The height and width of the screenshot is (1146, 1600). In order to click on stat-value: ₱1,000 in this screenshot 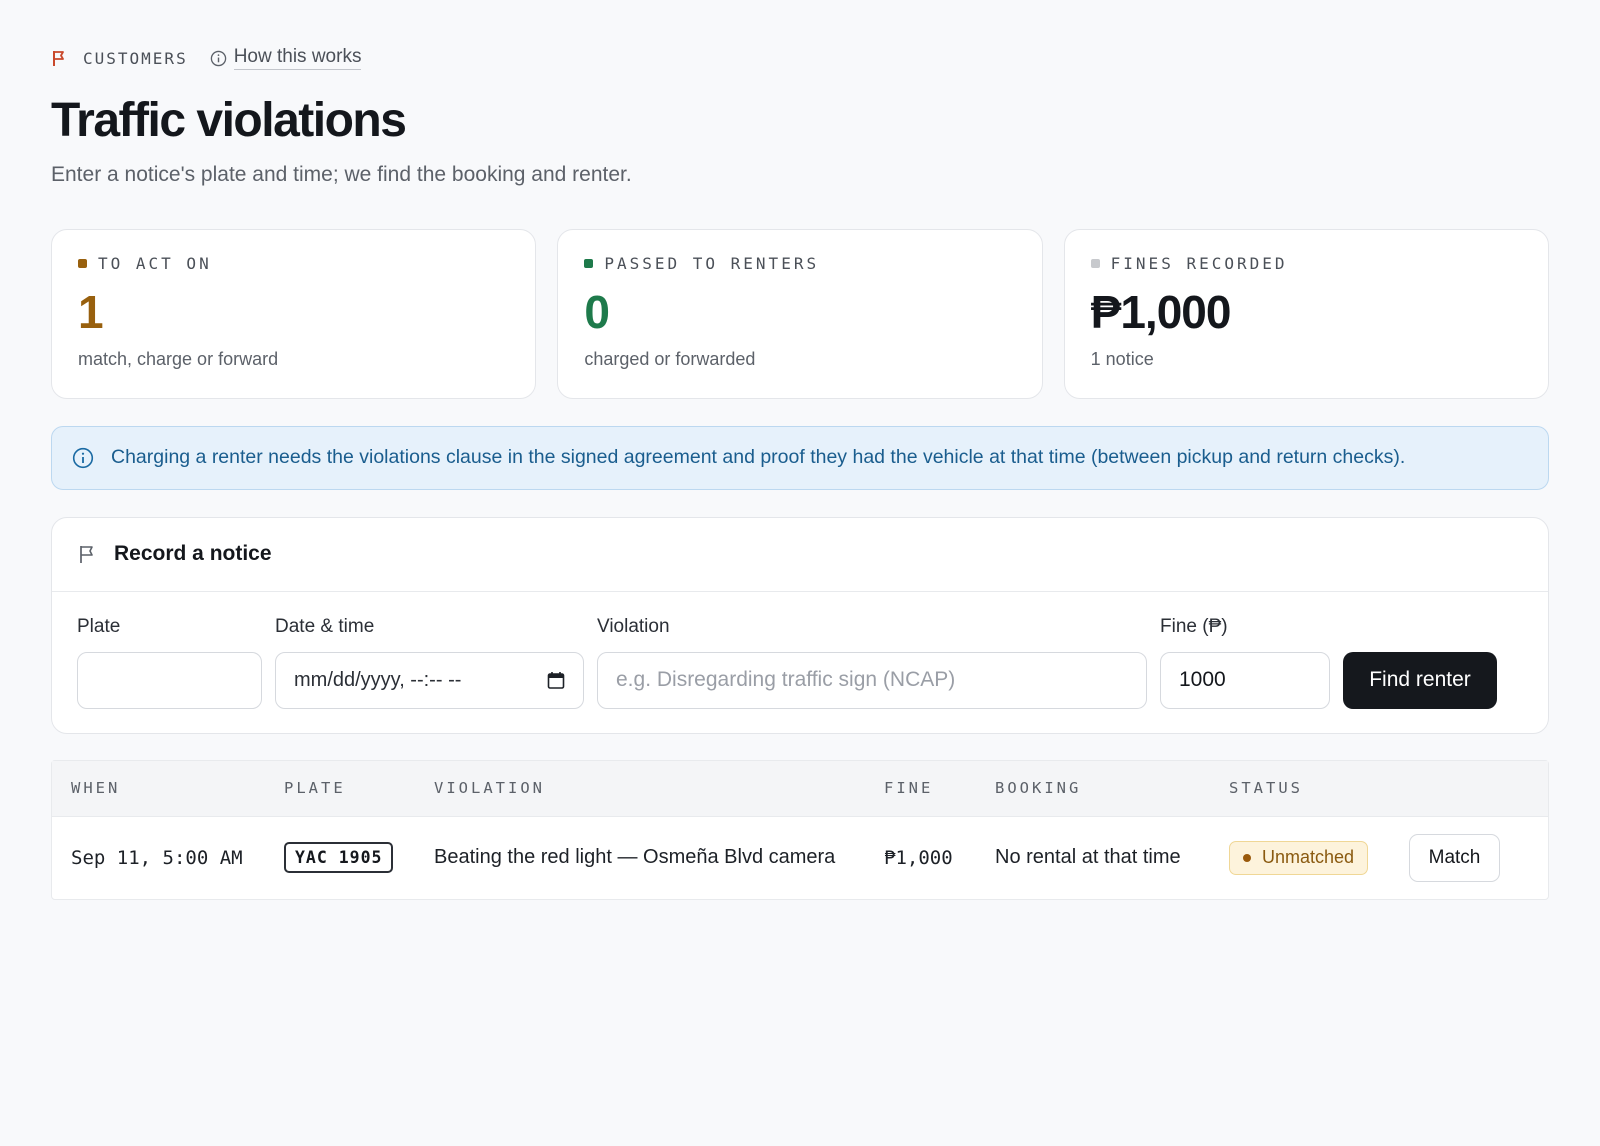, I will do `click(1161, 311)`.